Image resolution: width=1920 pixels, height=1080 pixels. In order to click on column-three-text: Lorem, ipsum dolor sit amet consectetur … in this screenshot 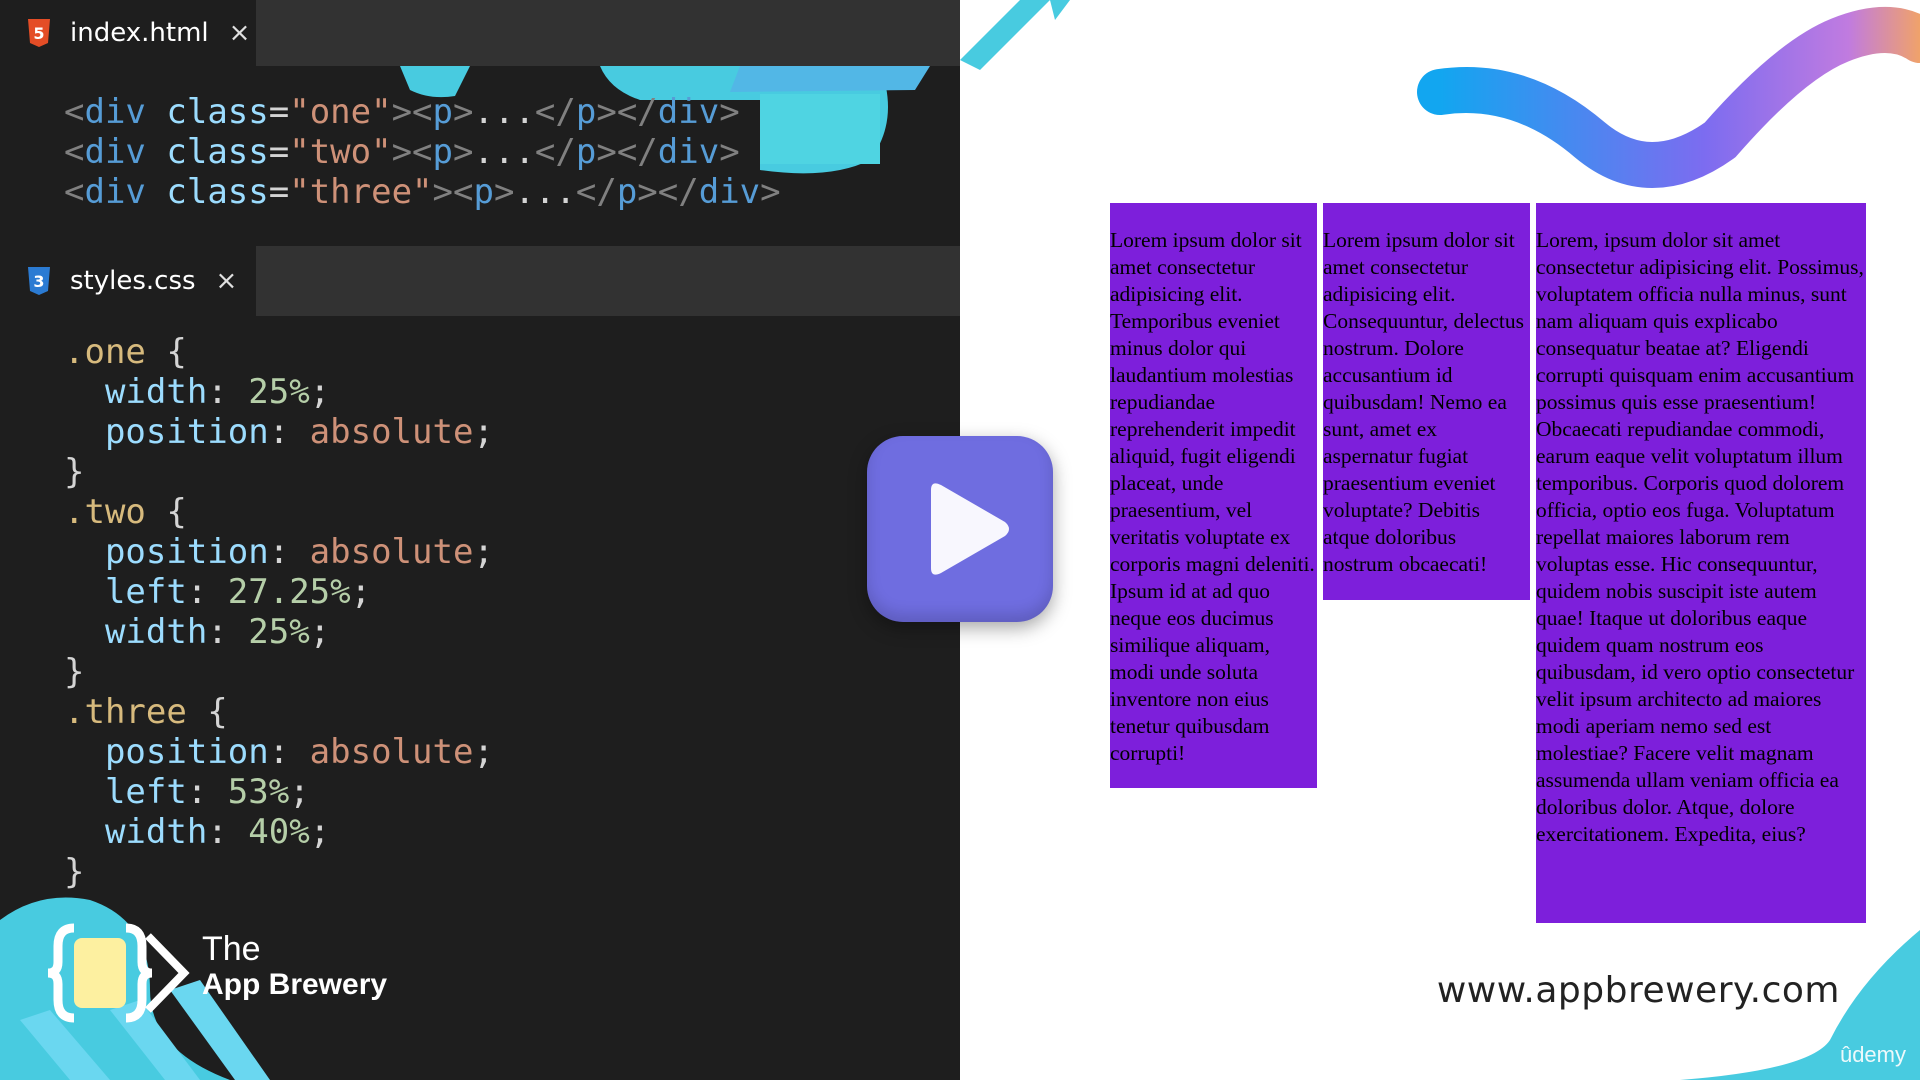, I will do `click(1700, 537)`.